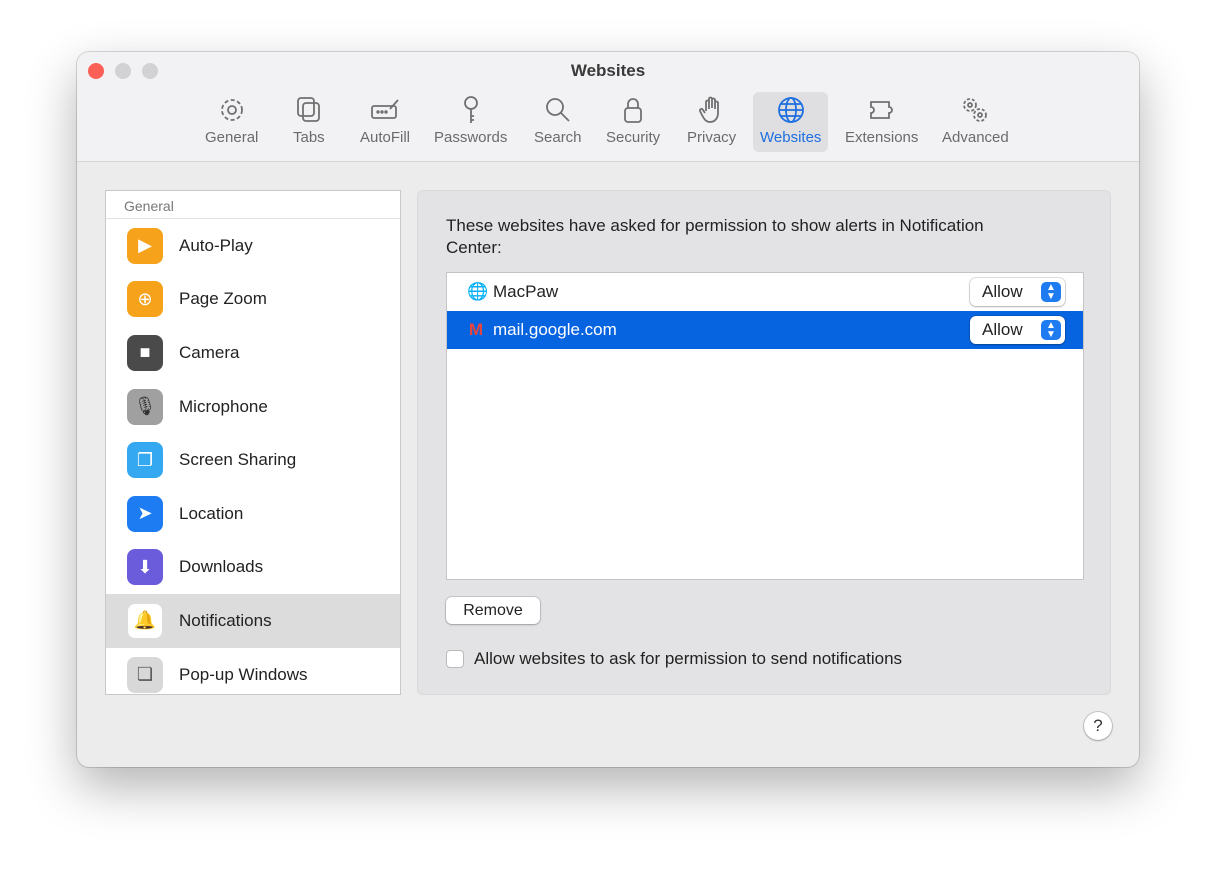 The image size is (1216, 869). I want to click on site-name: mail.google.com, so click(555, 329).